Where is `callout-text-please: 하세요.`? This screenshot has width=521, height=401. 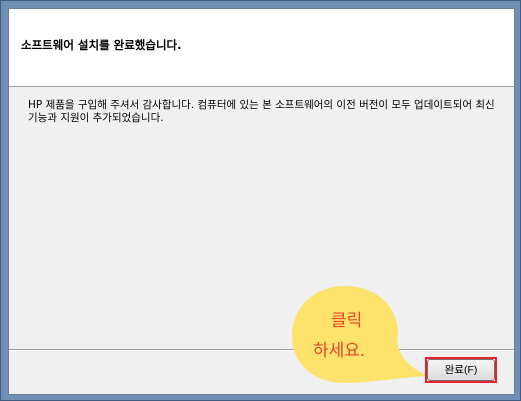 callout-text-please: 하세요. is located at coordinates (339, 351).